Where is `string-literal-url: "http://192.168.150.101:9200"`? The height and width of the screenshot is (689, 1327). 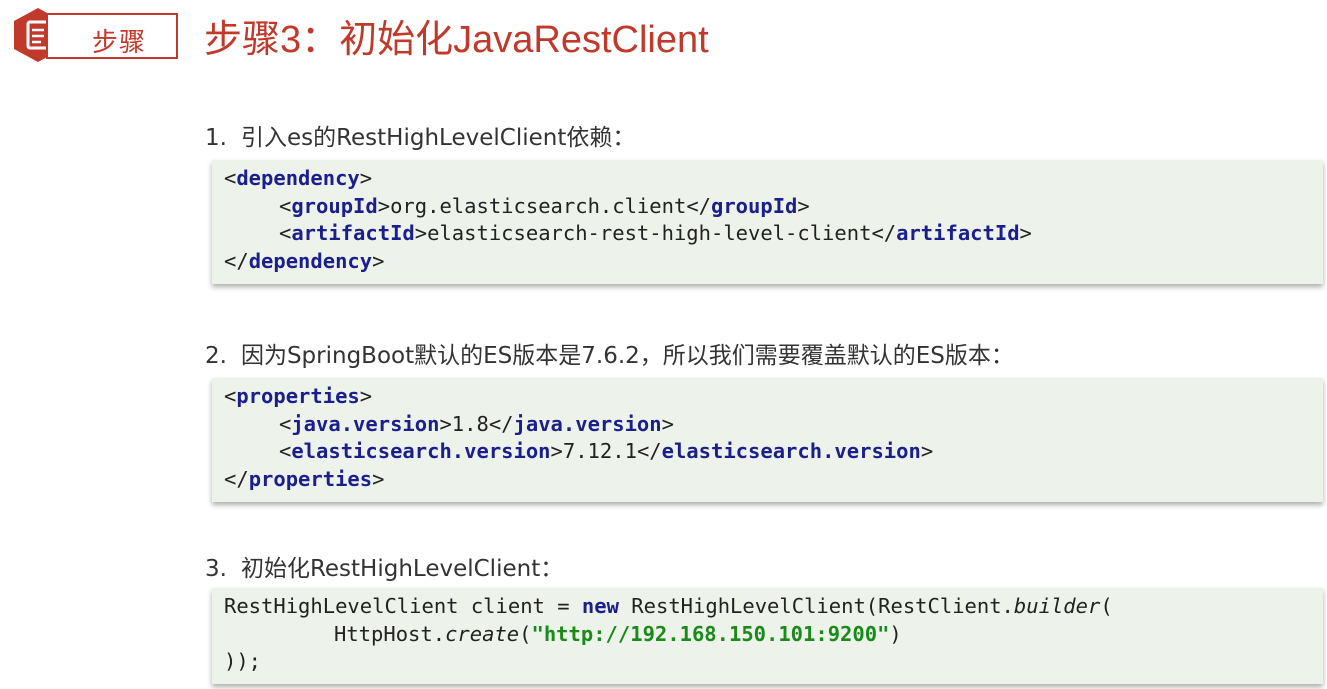 string-literal-url: "http://192.168.150.101:9200" is located at coordinates (710, 633).